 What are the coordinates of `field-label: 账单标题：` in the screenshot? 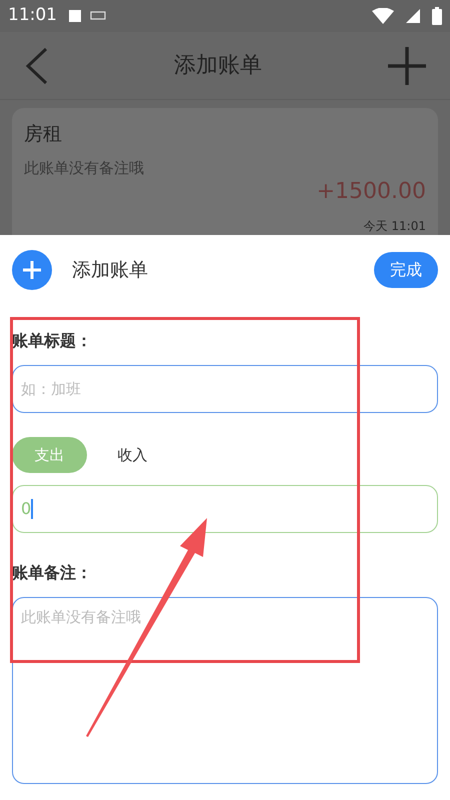 It's located at (52, 341).